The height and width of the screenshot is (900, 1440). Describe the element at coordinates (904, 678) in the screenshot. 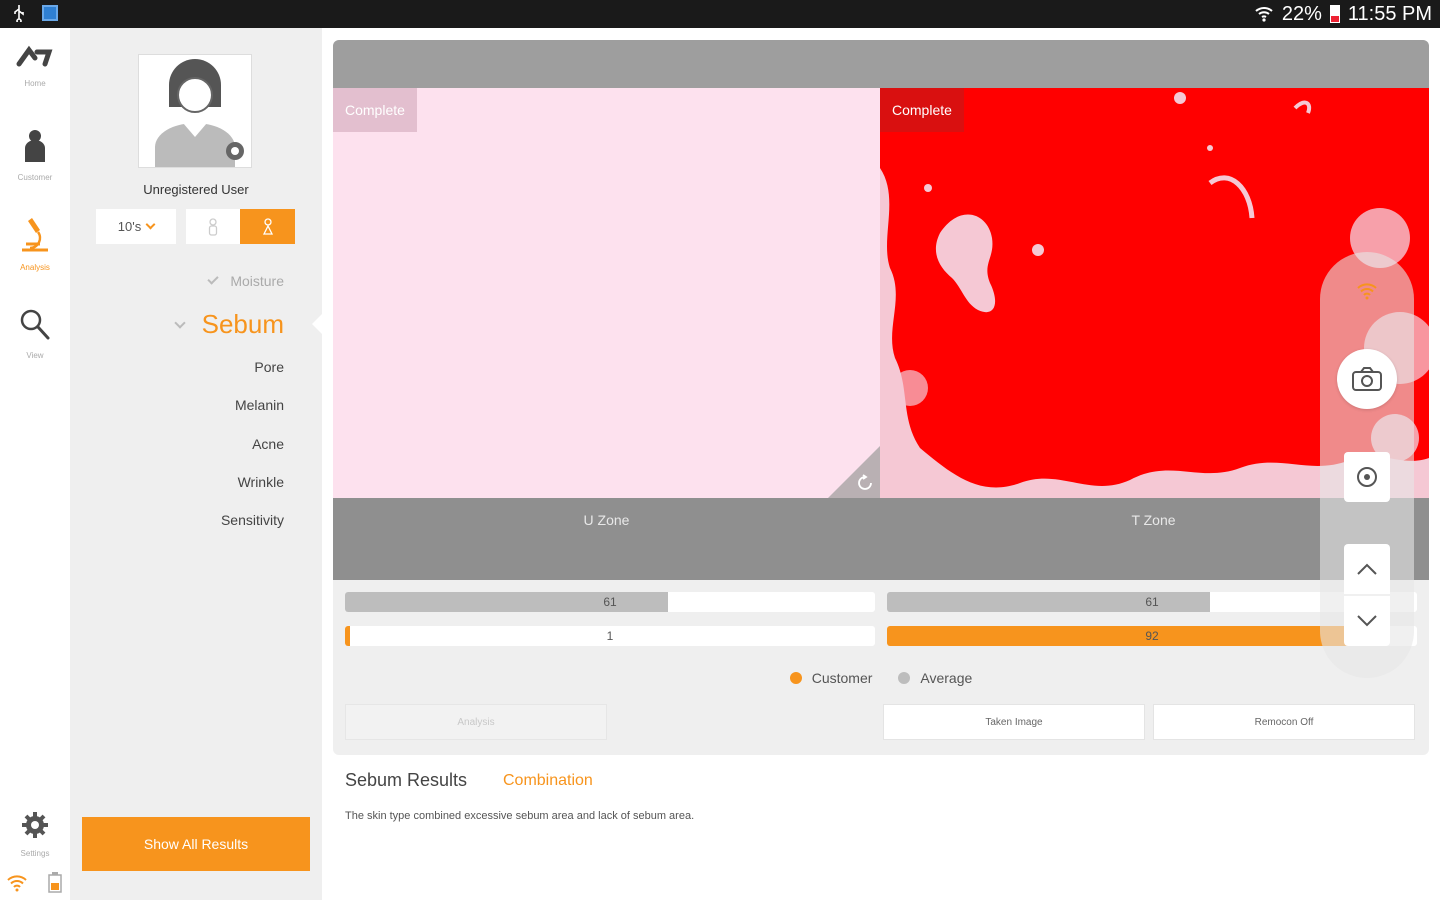

I see `average-dot-icon` at that location.